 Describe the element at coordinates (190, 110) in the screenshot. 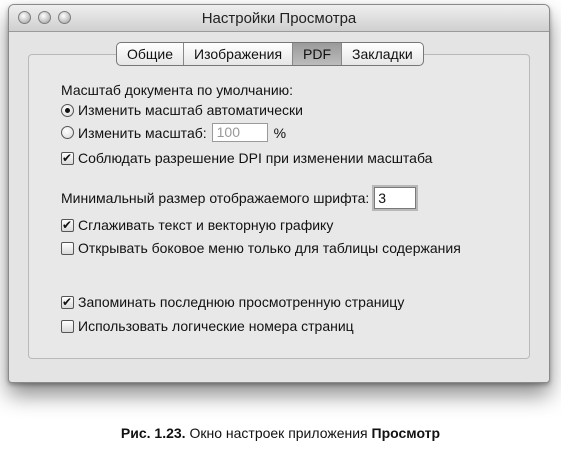

I see `radio-auto-scale-label: Изменить масштаб автоматически` at that location.